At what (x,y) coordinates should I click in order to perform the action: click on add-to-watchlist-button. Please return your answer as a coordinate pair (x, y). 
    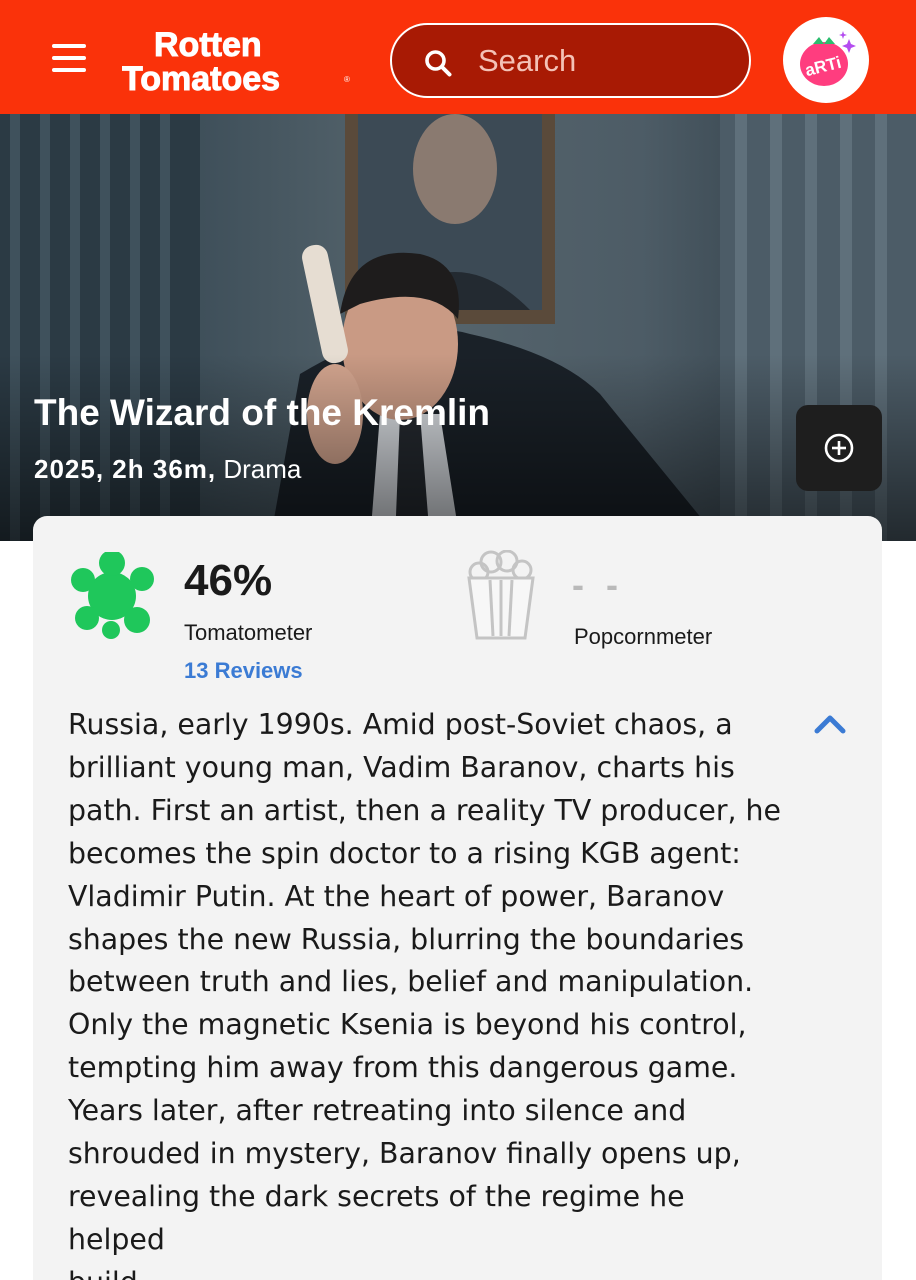
    Looking at the image, I should click on (839, 448).